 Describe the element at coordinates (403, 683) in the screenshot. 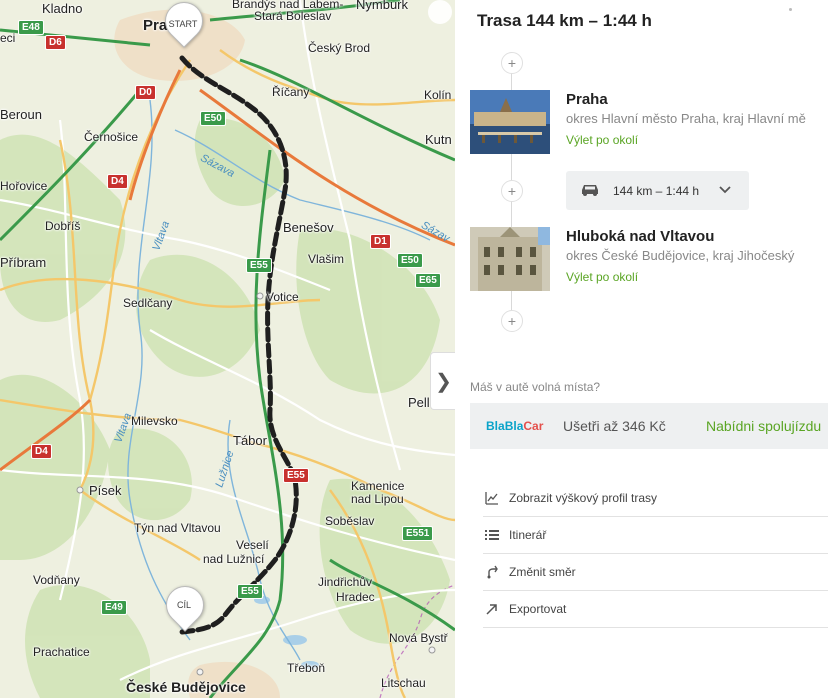

I see `place-label: Litschau` at that location.